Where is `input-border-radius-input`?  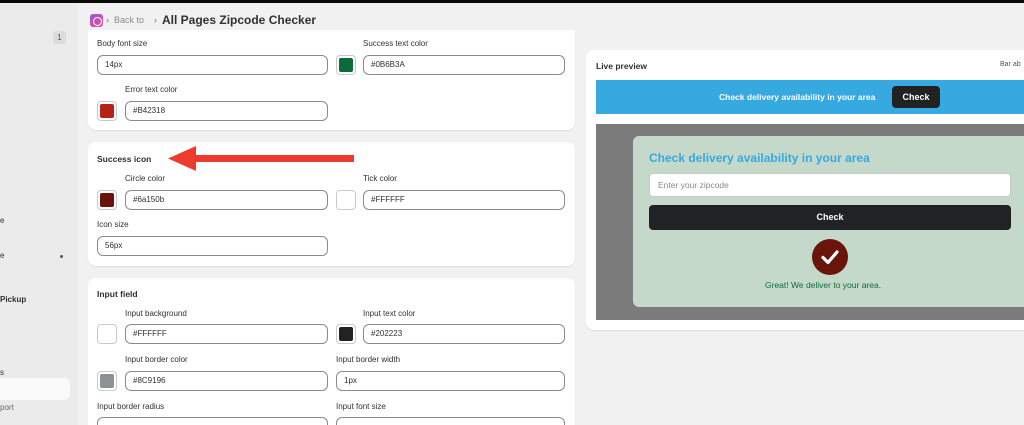
input-border-radius-input is located at coordinates (212, 421).